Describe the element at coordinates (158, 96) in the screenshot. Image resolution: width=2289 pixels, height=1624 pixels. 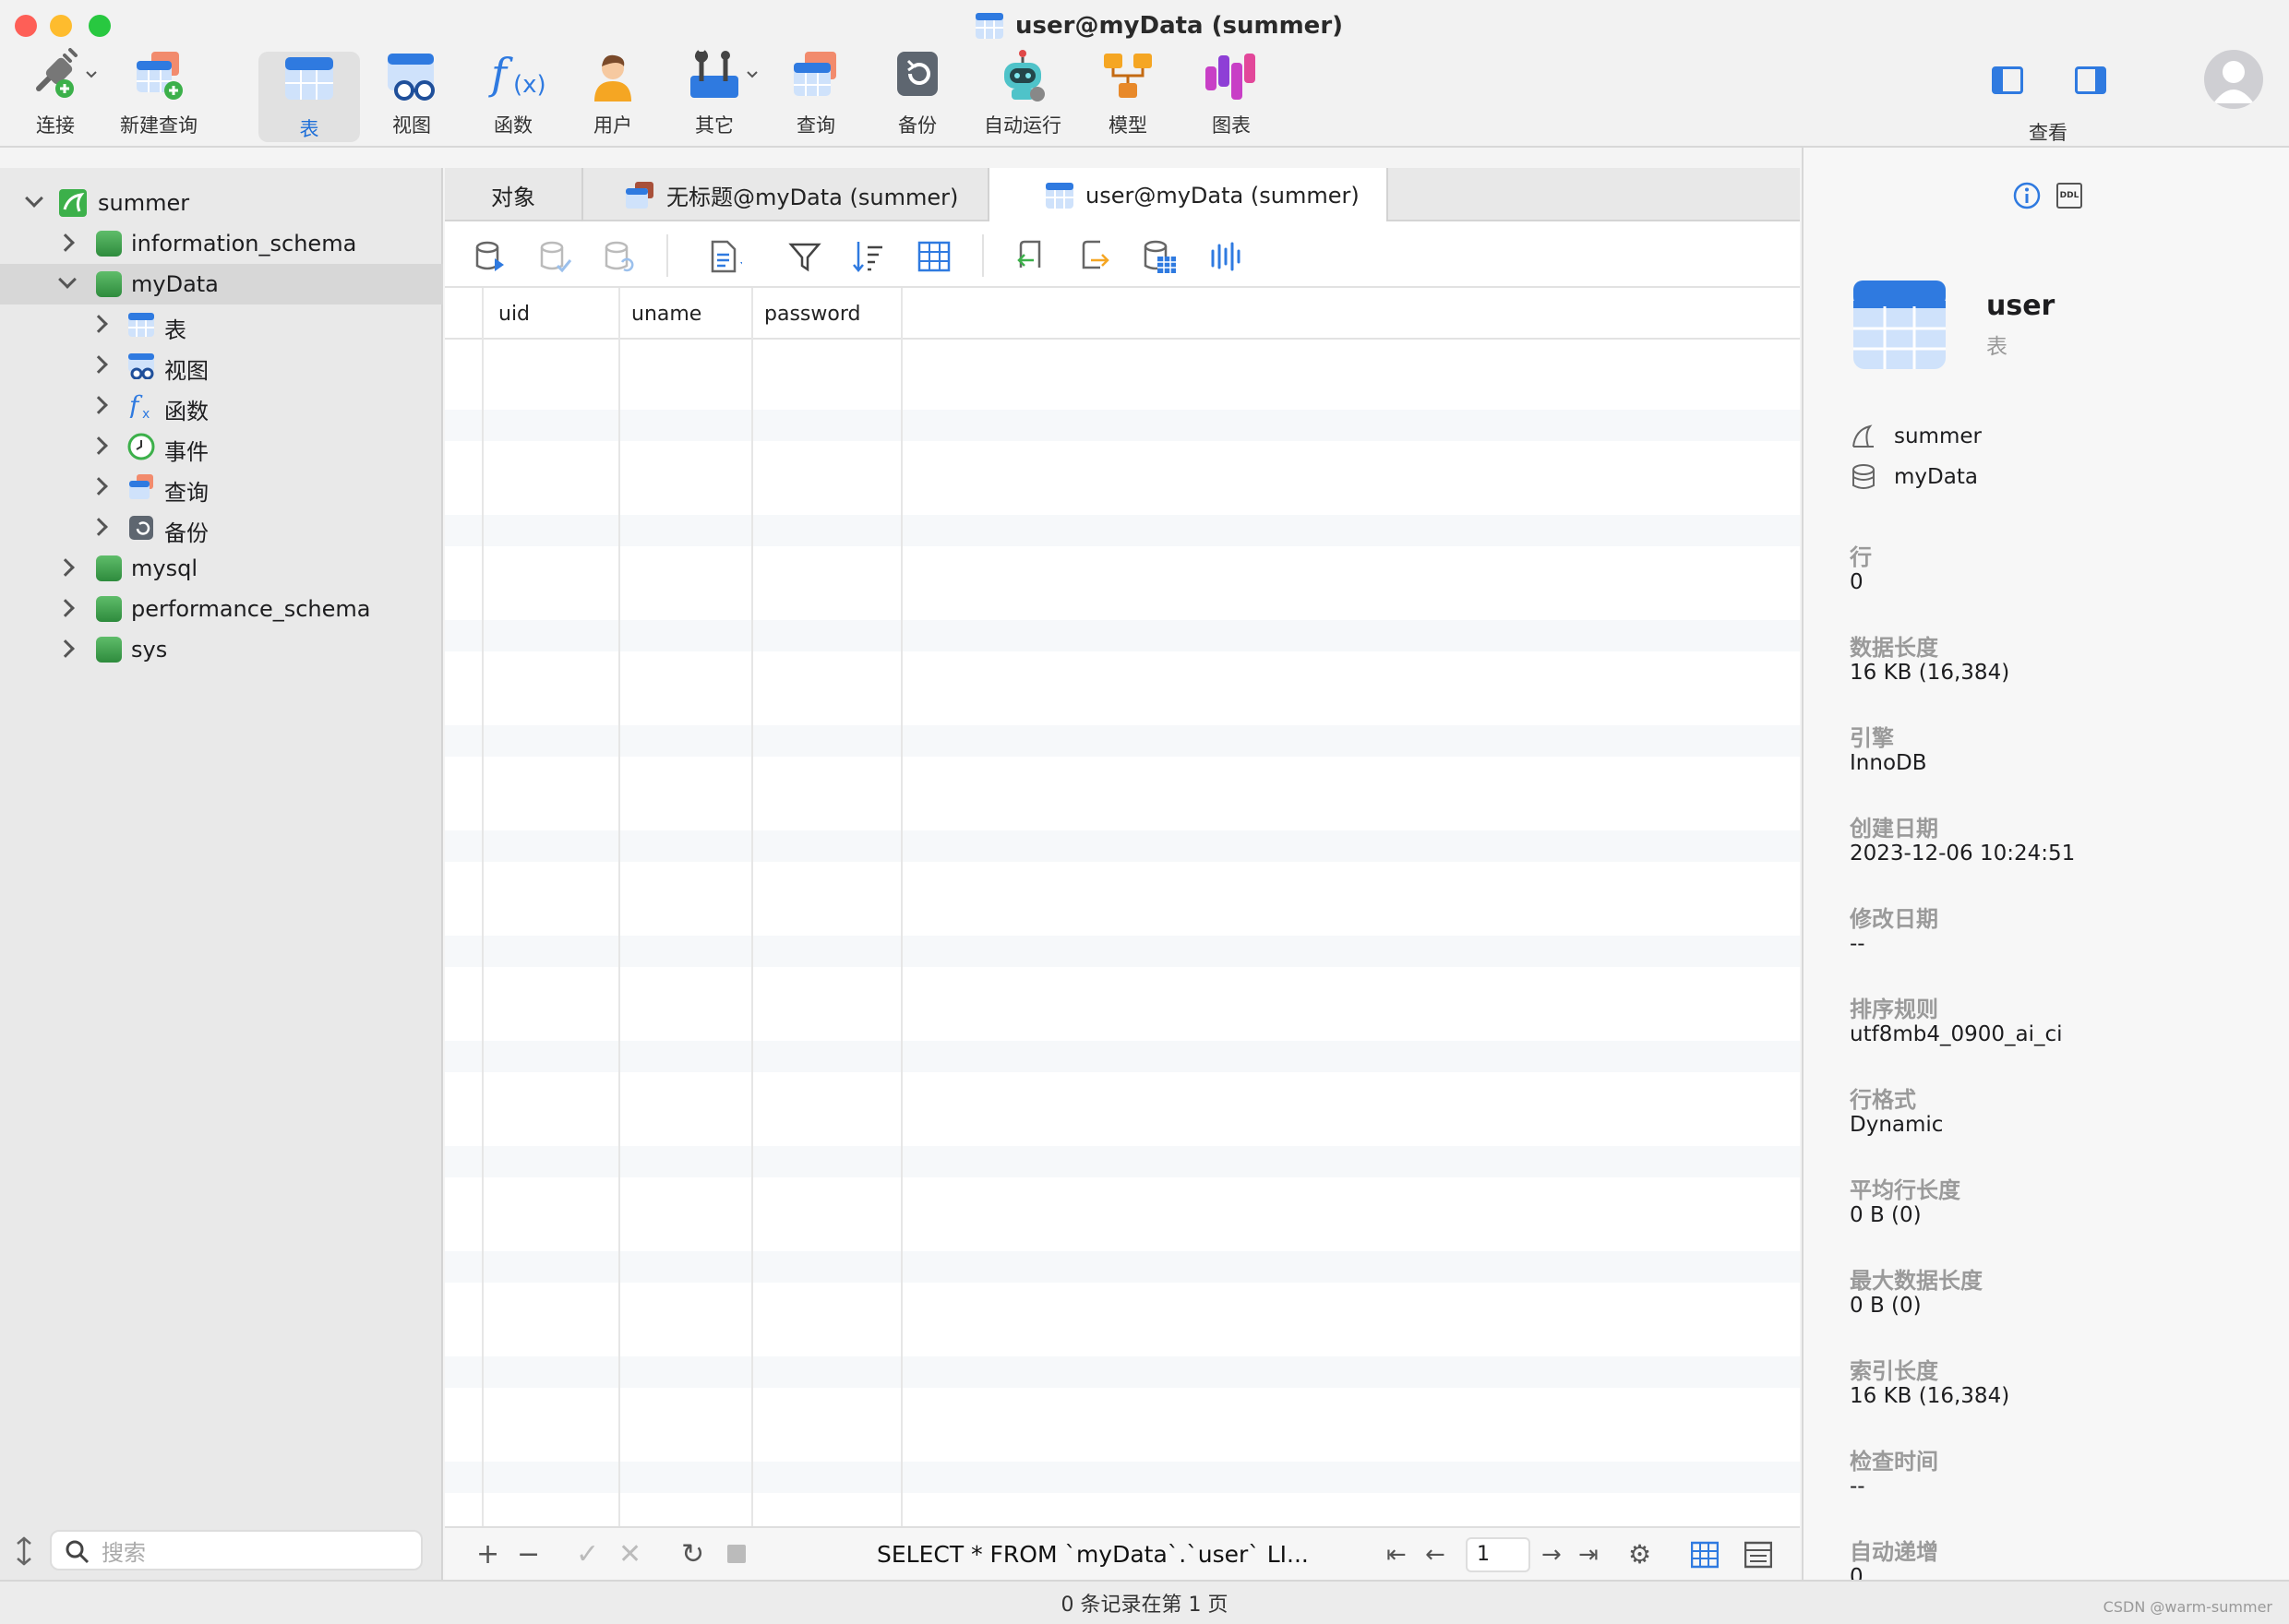
I see `toolbar-new-query-button: 新建查询` at that location.